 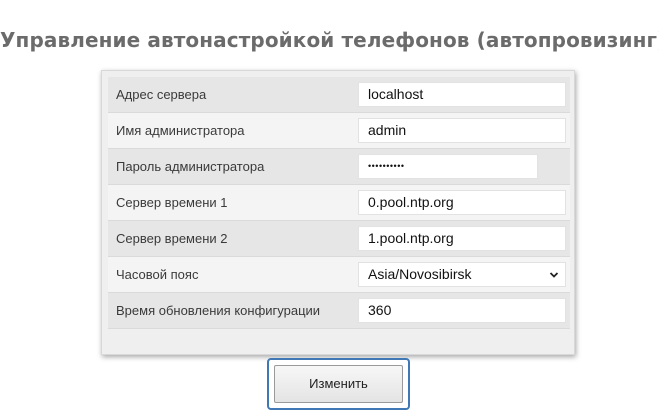 I want to click on admin-name-row: Имя администратора admin, so click(x=339, y=131).